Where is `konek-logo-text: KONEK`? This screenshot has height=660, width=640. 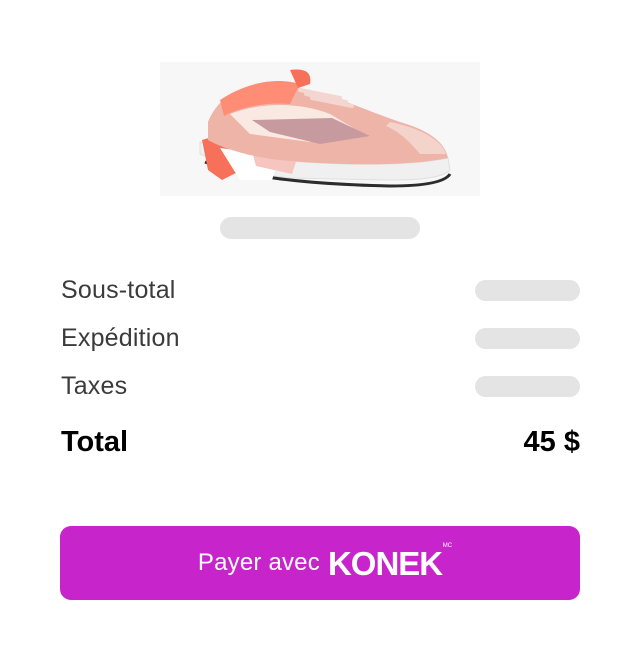 konek-logo-text: KONEK is located at coordinates (385, 563).